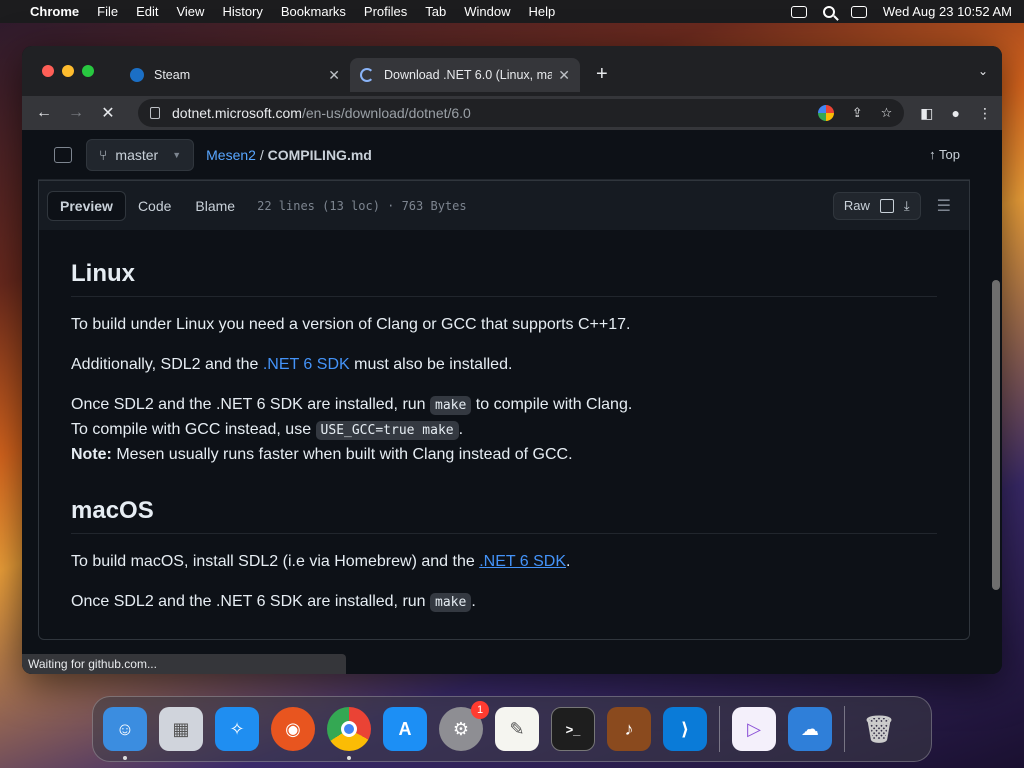  Describe the element at coordinates (147, 11) in the screenshot. I see `menu-edit: Edit` at that location.